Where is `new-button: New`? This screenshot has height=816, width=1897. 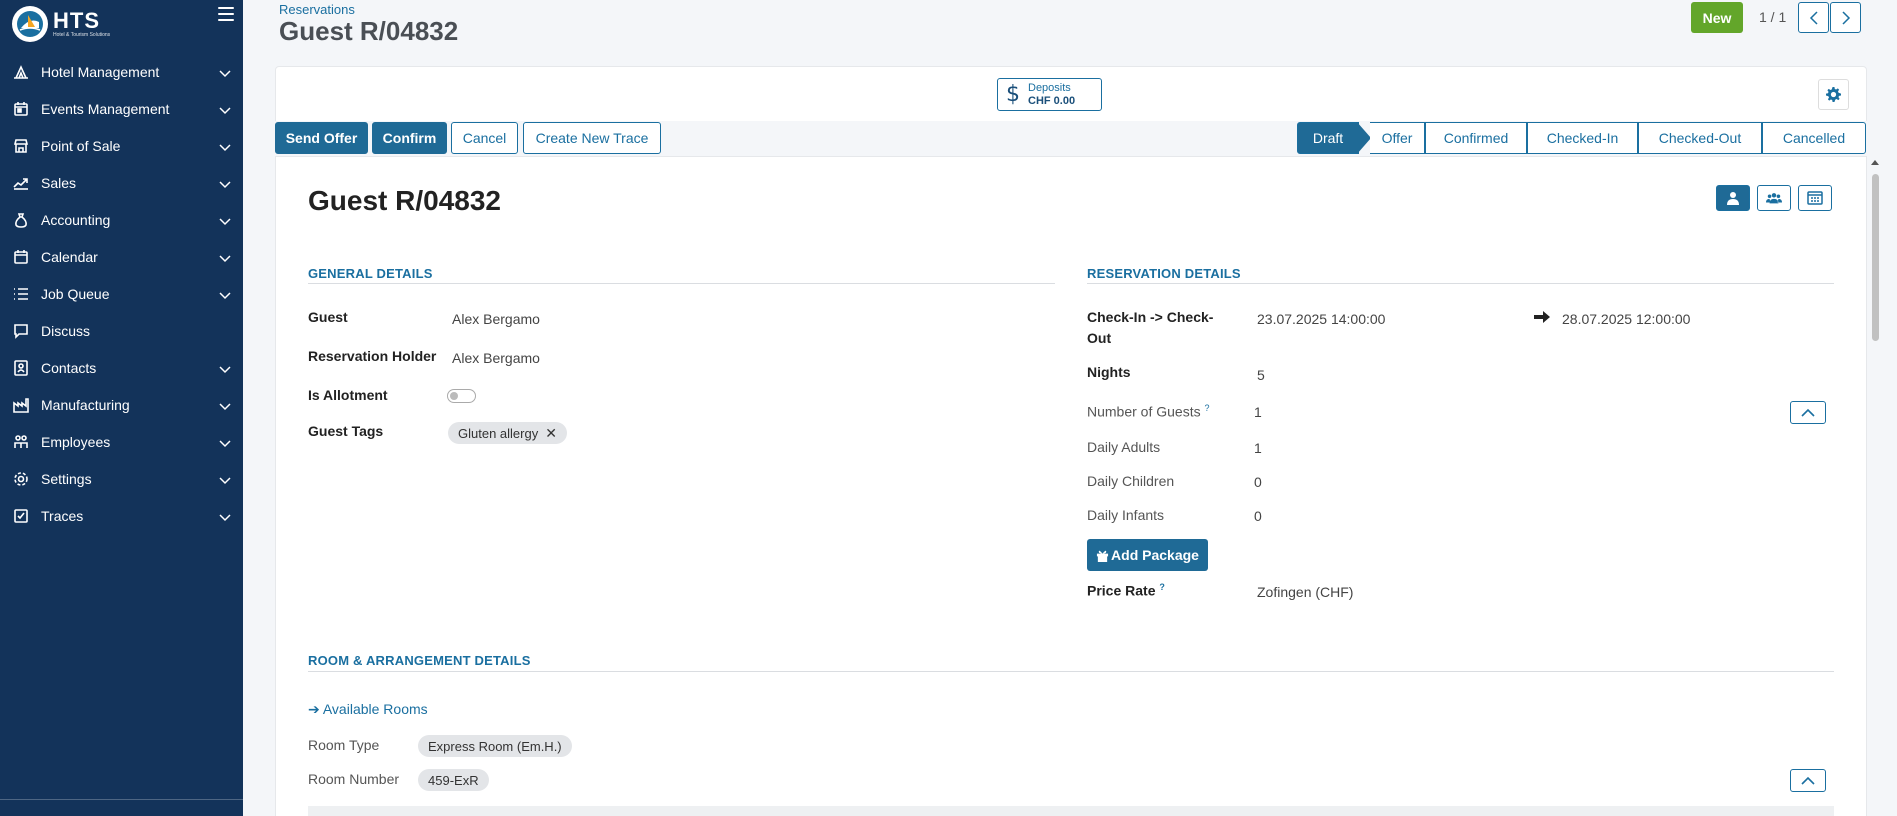
new-button: New is located at coordinates (1717, 17).